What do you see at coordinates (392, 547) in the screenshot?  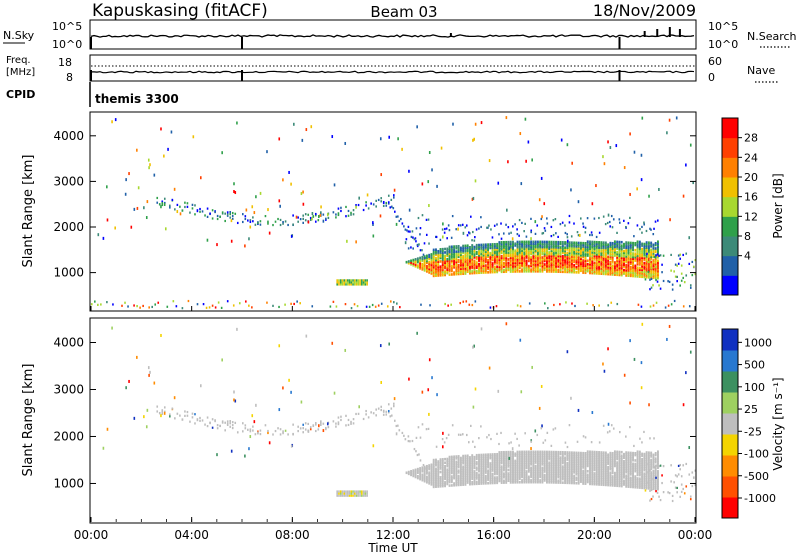 I see `x-axis-title: Time UT` at bounding box center [392, 547].